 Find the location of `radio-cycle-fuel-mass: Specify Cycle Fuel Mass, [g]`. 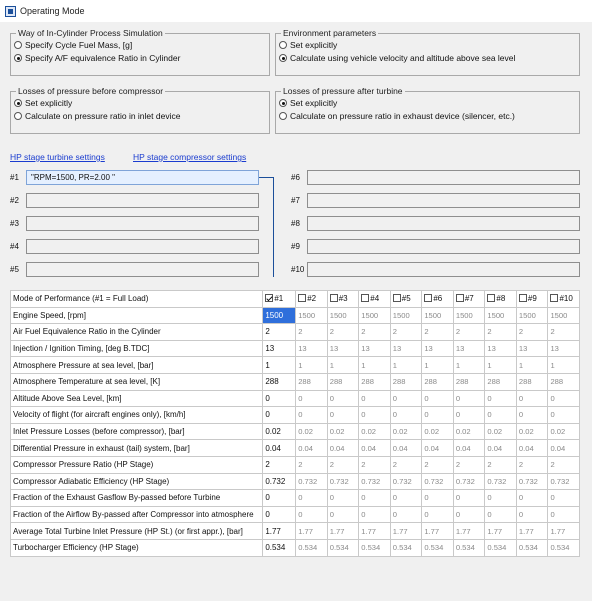

radio-cycle-fuel-mass: Specify Cycle Fuel Mass, [g] is located at coordinates (140, 45).